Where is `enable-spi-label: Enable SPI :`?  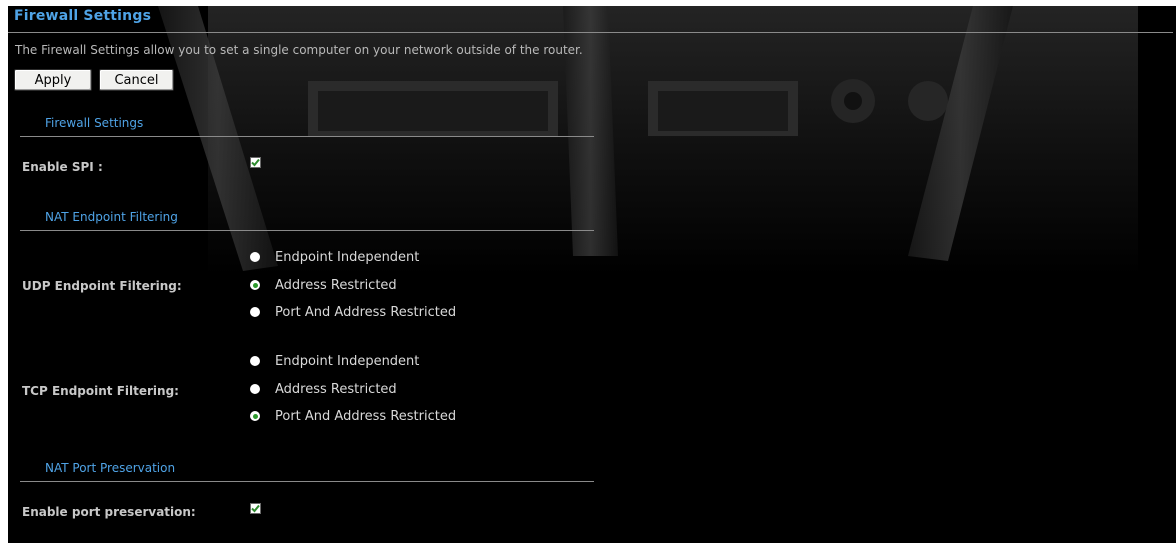 enable-spi-label: Enable SPI : is located at coordinates (62, 167).